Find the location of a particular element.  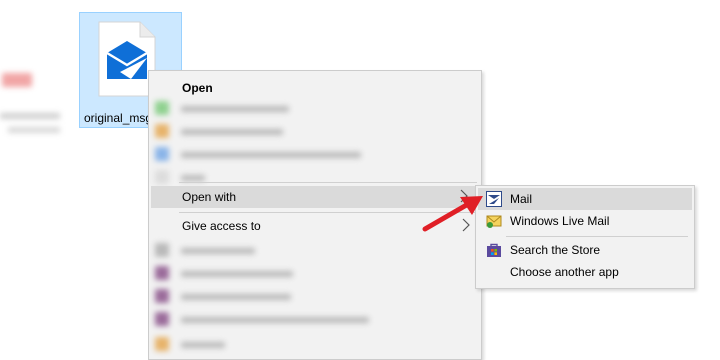

menu-item-open: Open is located at coordinates (315, 88).